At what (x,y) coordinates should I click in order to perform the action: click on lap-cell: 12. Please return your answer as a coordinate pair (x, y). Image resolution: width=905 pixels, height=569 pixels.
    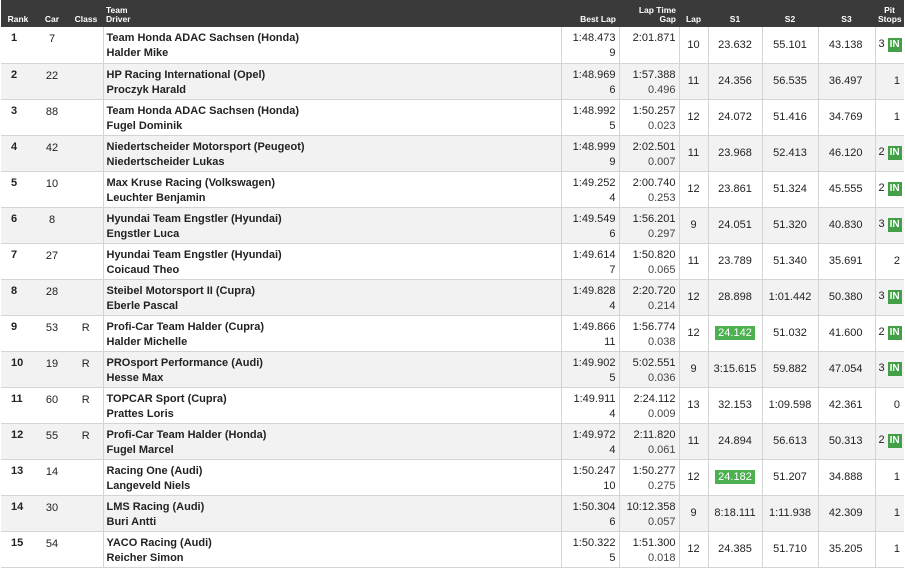
    Looking at the image, I should click on (693, 297).